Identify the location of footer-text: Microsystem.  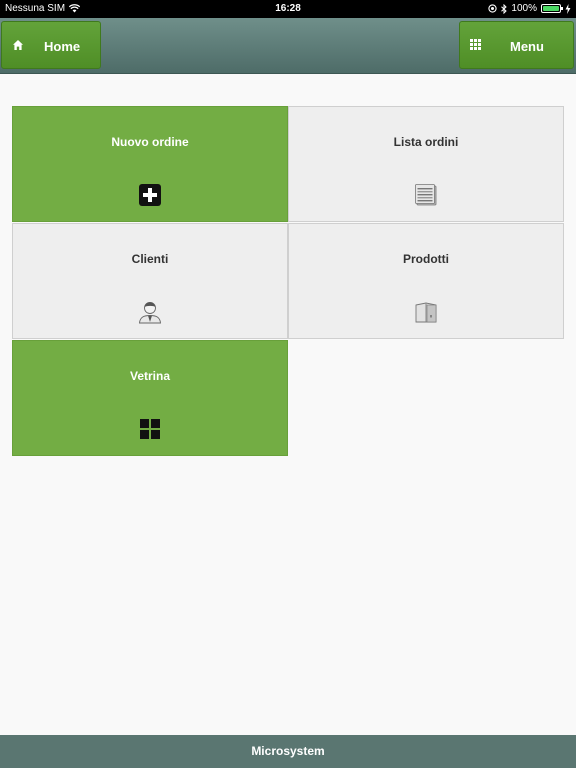
(288, 751).